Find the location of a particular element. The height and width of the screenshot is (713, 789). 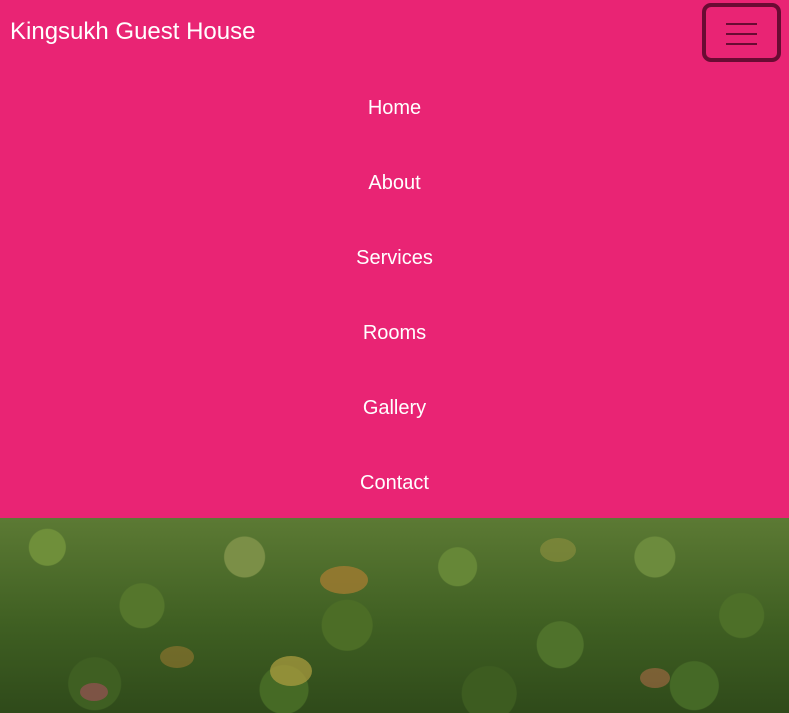

nav-item-home: Home is located at coordinates (394, 108).